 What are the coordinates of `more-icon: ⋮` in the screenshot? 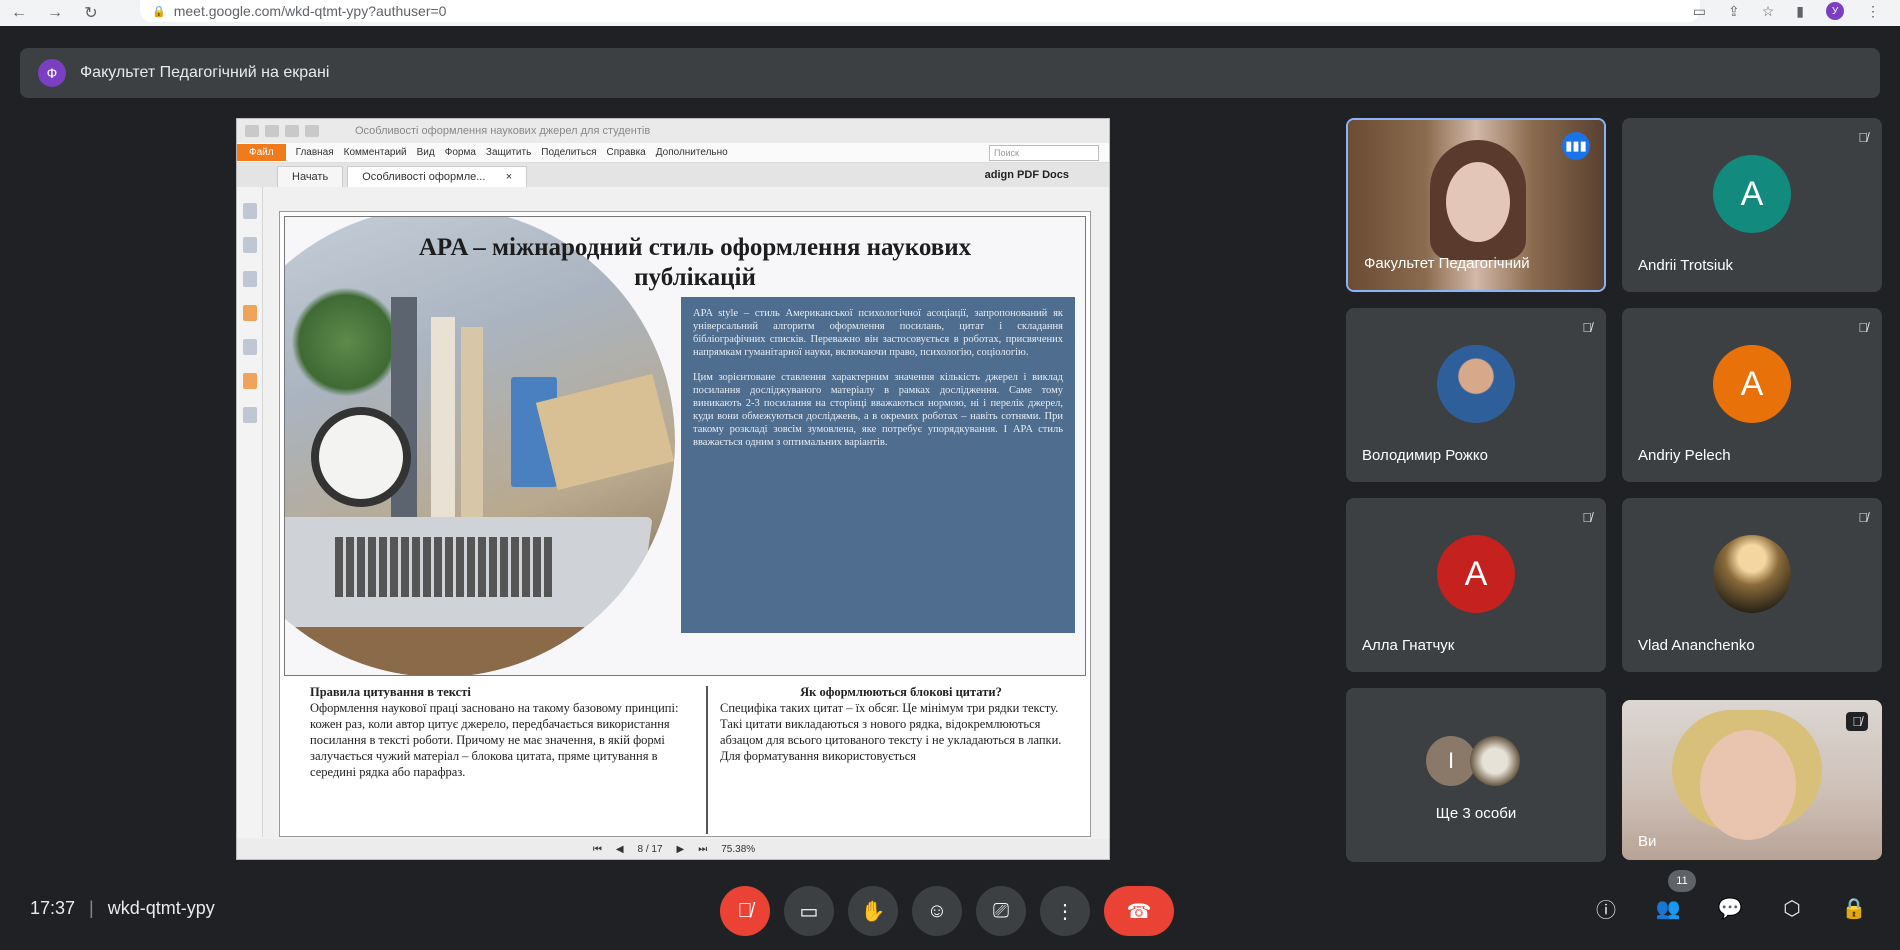 It's located at (1065, 911).